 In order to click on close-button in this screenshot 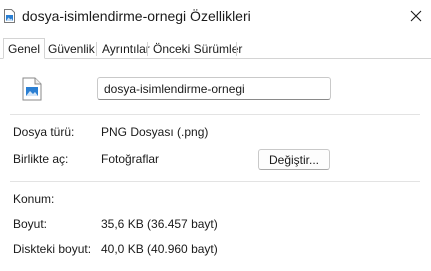, I will do `click(416, 16)`.